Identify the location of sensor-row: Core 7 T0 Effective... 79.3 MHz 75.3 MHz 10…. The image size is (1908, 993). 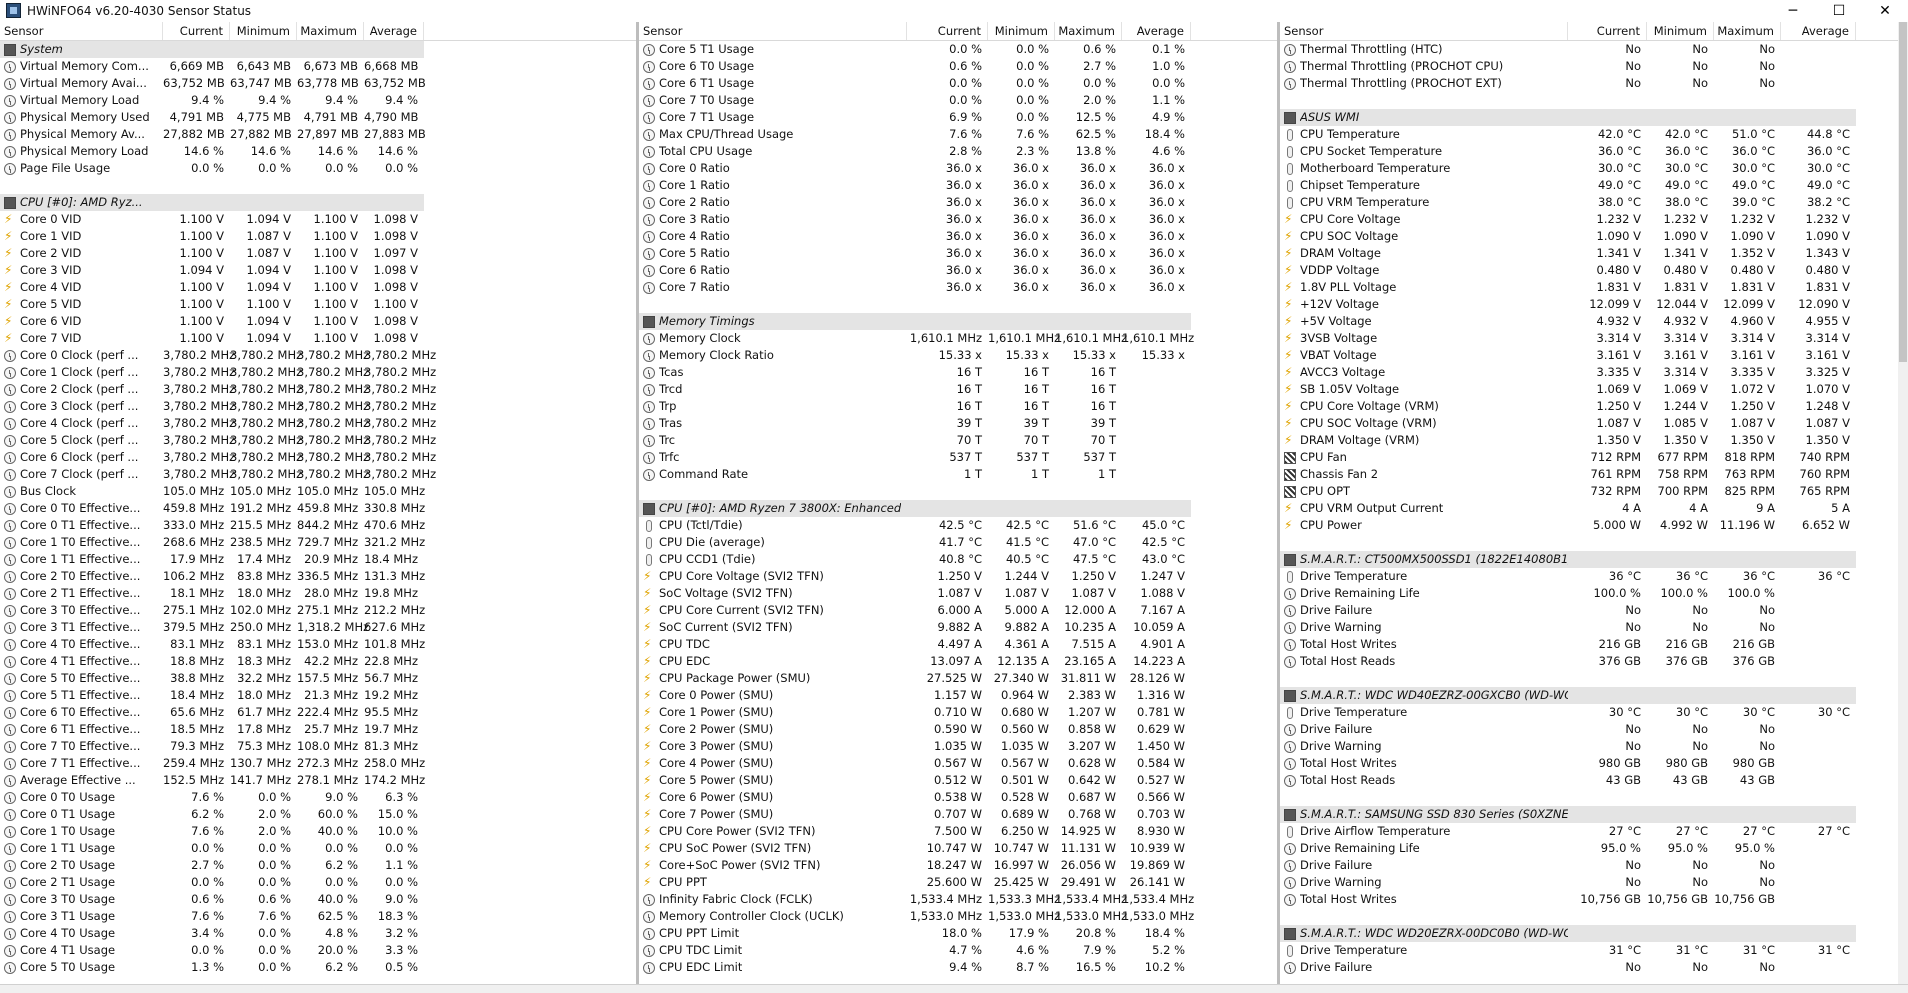
(318, 746).